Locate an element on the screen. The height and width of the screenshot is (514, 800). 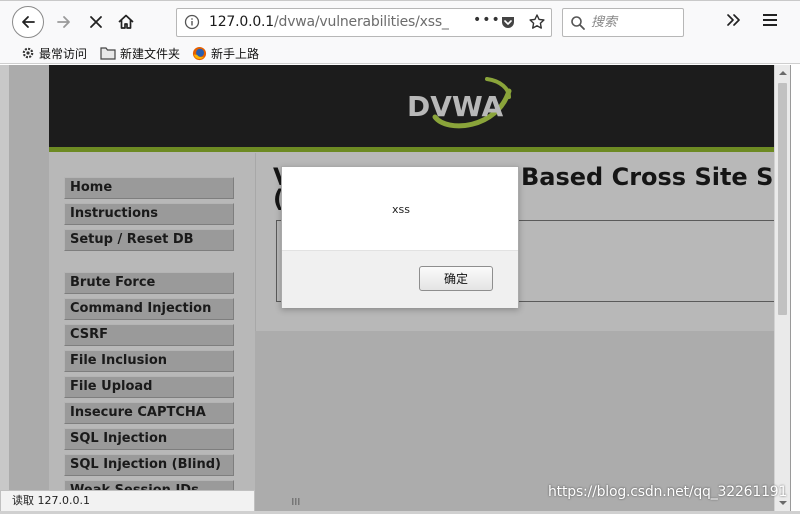
bookmark-new-folder: 新建文件夹 is located at coordinates (140, 53).